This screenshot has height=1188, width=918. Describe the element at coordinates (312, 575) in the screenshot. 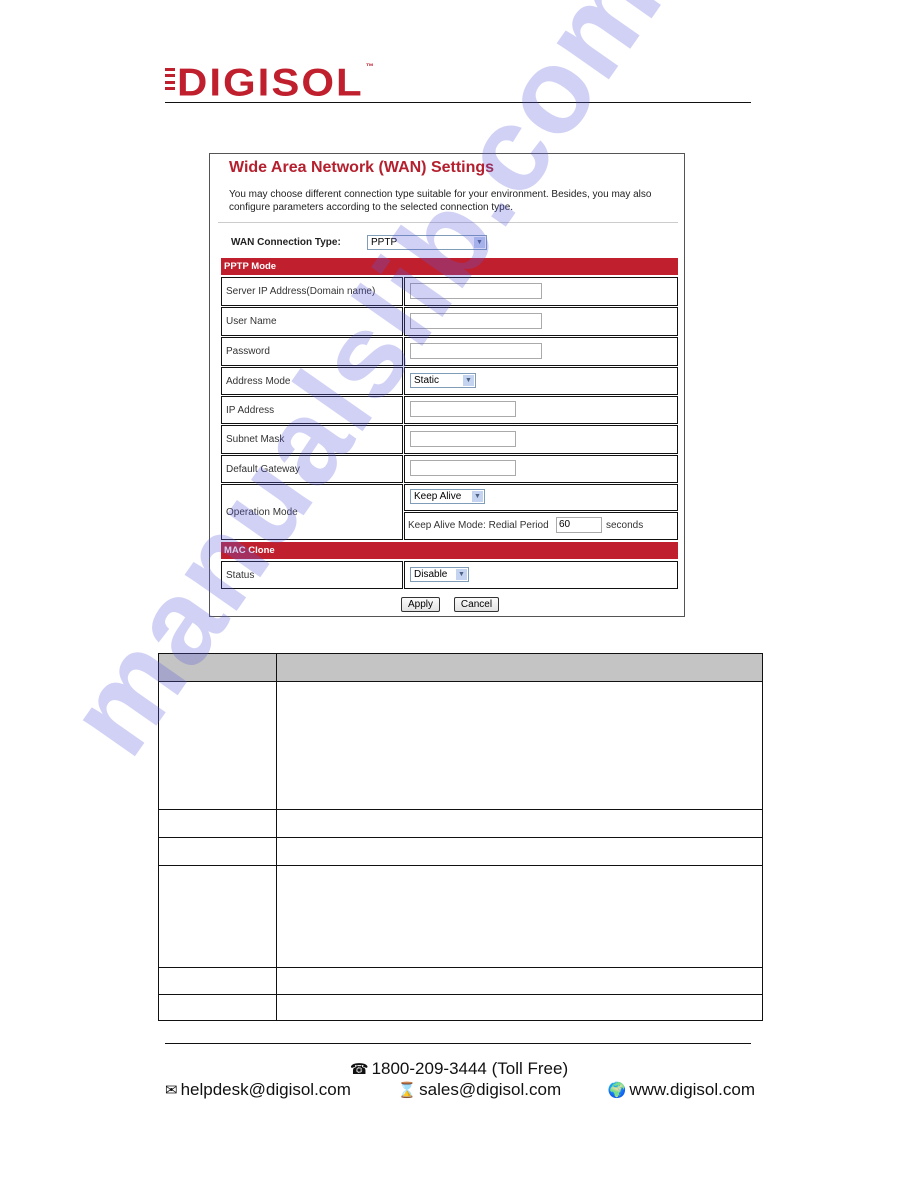

I see `mac-status-label: Status` at that location.